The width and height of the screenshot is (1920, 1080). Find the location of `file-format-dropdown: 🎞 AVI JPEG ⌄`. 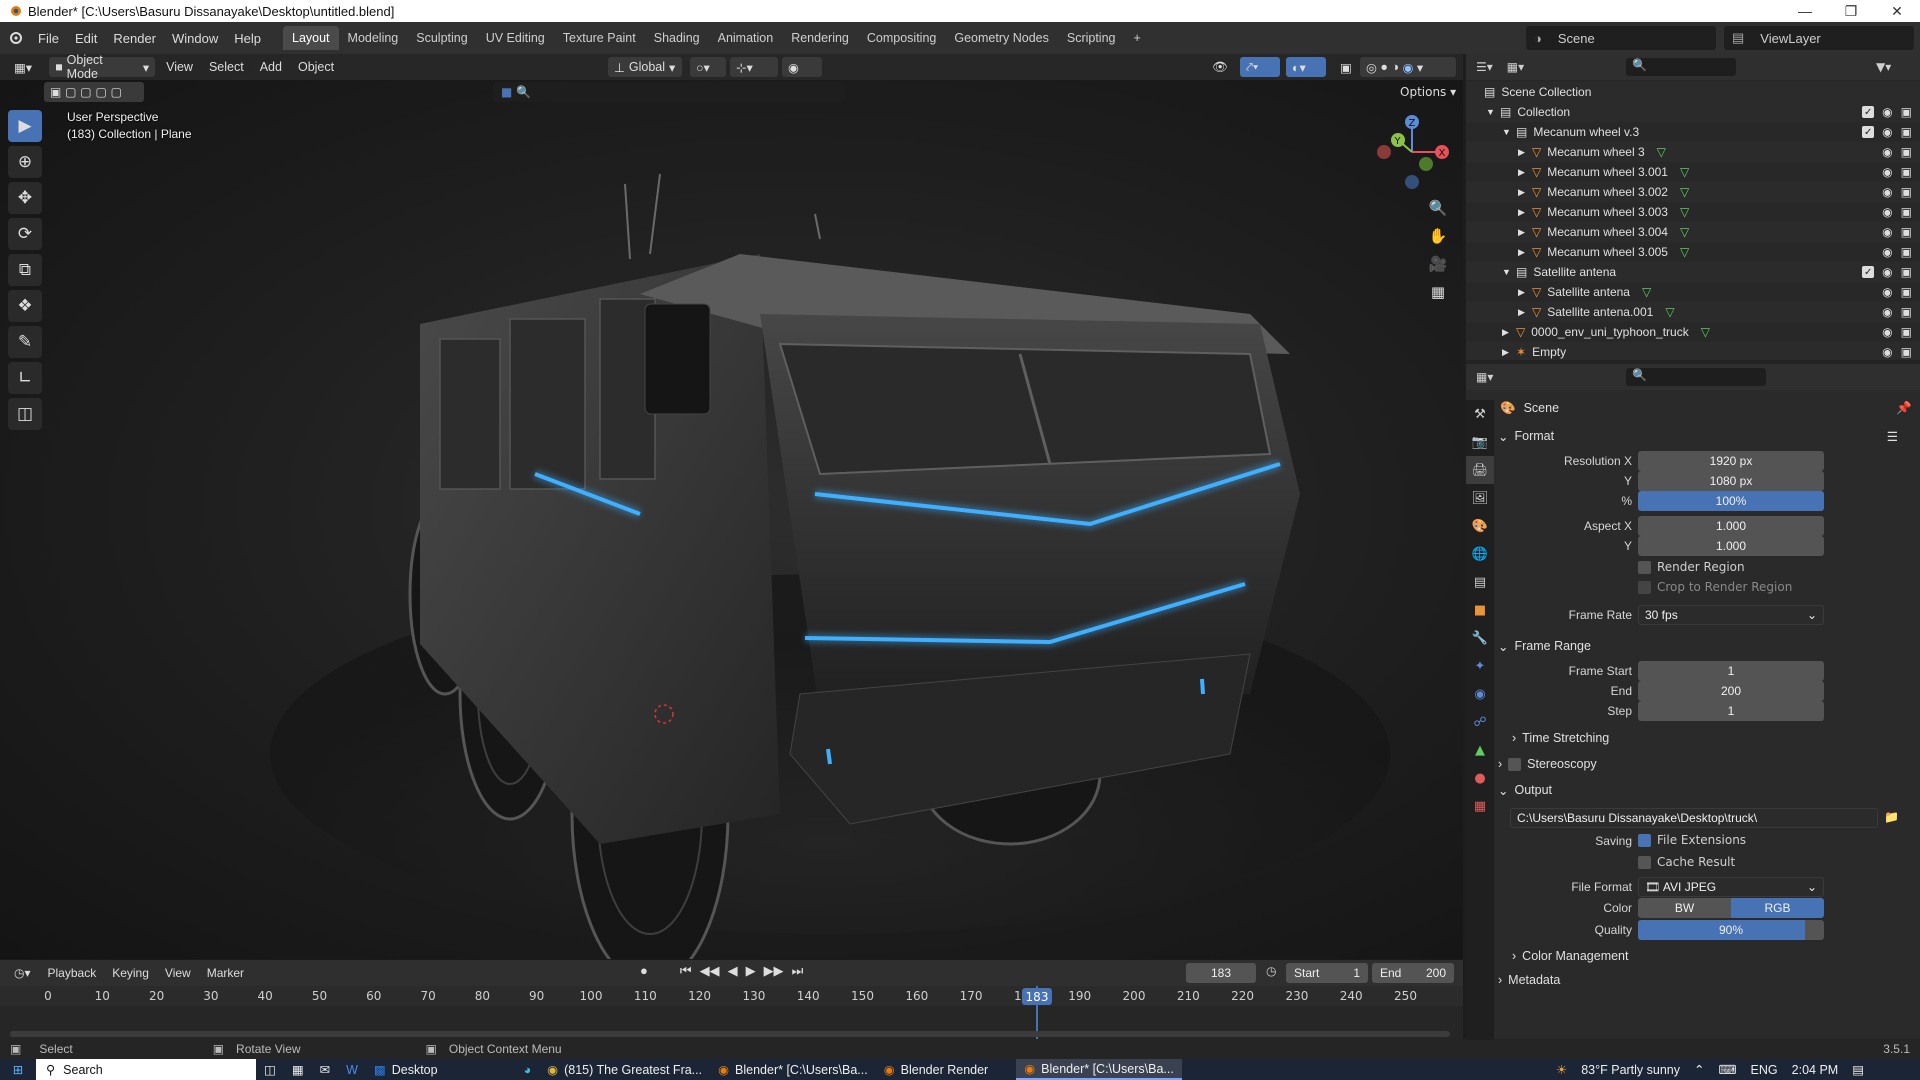

file-format-dropdown: 🎞 AVI JPEG ⌄ is located at coordinates (1731, 887).